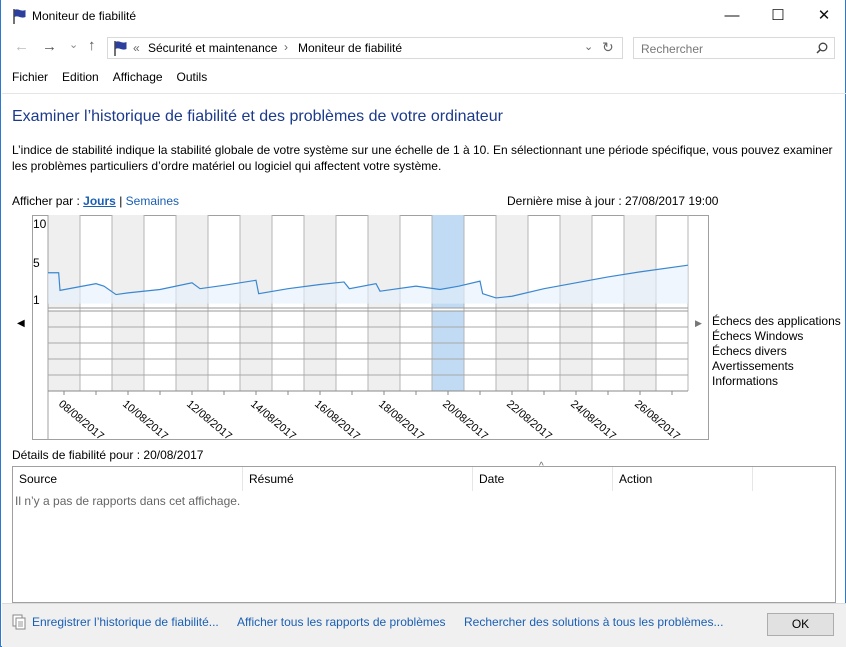 This screenshot has width=846, height=647. What do you see at coordinates (758, 336) in the screenshot?
I see `legend-windows-failures: Échecs Windows` at bounding box center [758, 336].